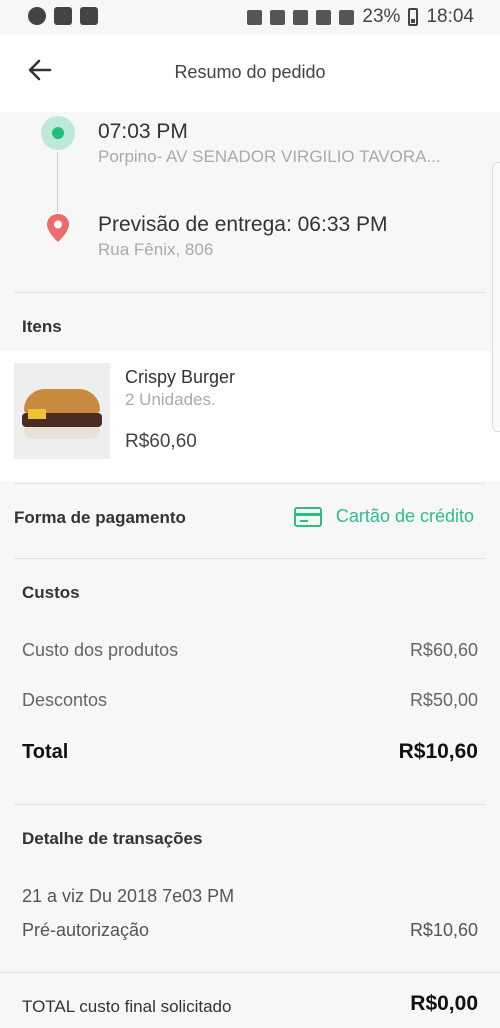 The height and width of the screenshot is (1028, 500). Describe the element at coordinates (156, 249) in the screenshot. I see `destination-address: Rua Fênix, 806` at that location.